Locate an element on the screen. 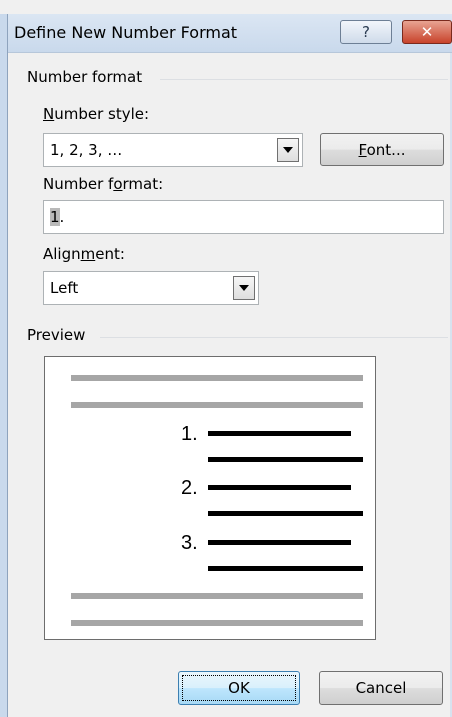  number-format-group-label: Number format is located at coordinates (89, 77).